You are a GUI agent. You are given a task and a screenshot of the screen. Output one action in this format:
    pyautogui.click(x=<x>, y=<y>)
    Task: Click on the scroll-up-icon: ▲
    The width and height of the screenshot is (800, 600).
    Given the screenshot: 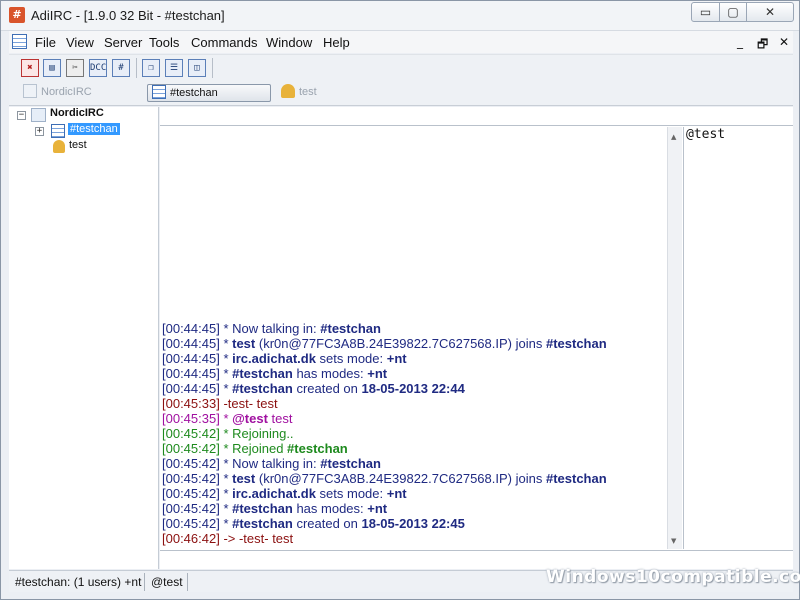 What is the action you would take?
    pyautogui.click(x=673, y=137)
    